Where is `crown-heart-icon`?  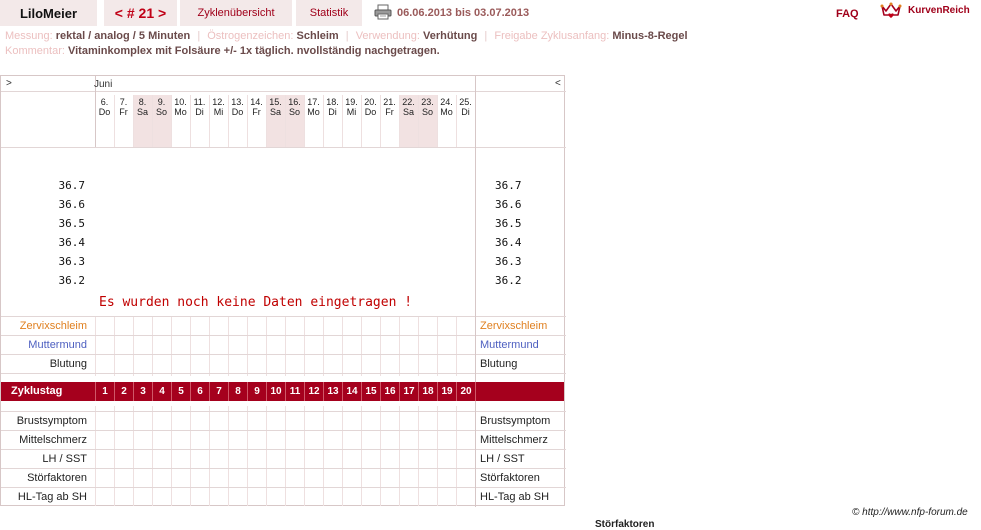 crown-heart-icon is located at coordinates (891, 11).